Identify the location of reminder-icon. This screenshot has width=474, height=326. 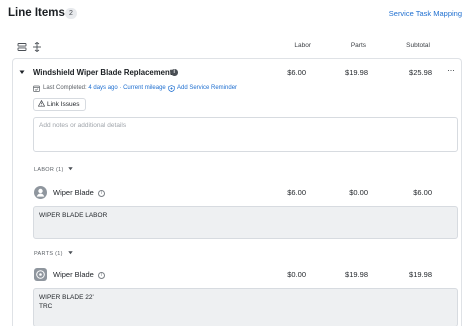
(171, 88).